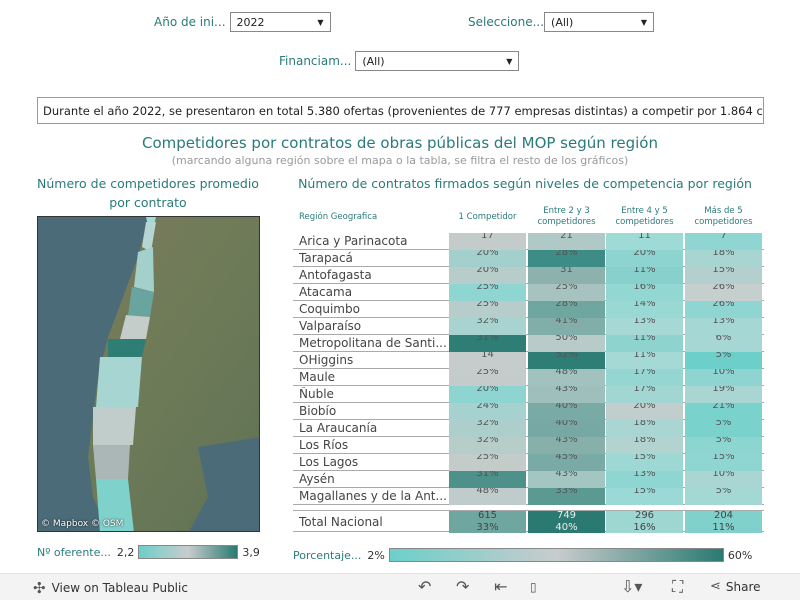  I want to click on table-cell: 52%, so click(566, 360).